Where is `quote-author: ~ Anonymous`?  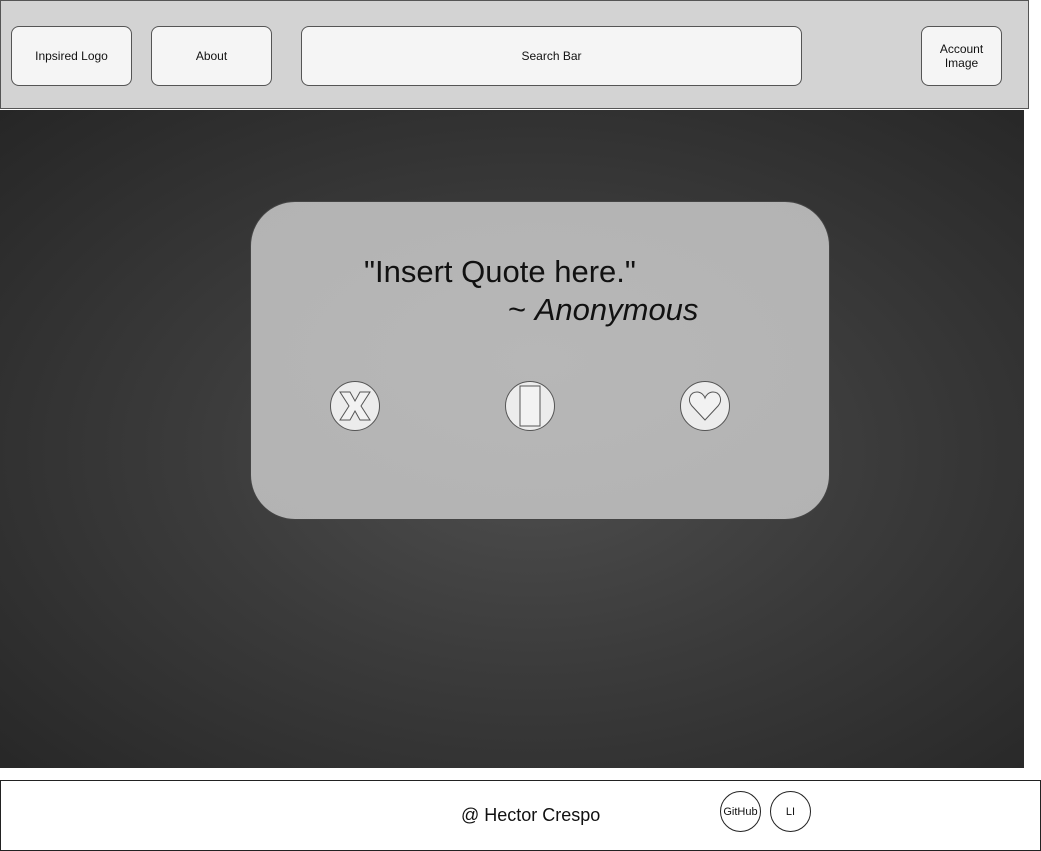 quote-author: ~ Anonymous is located at coordinates (603, 310).